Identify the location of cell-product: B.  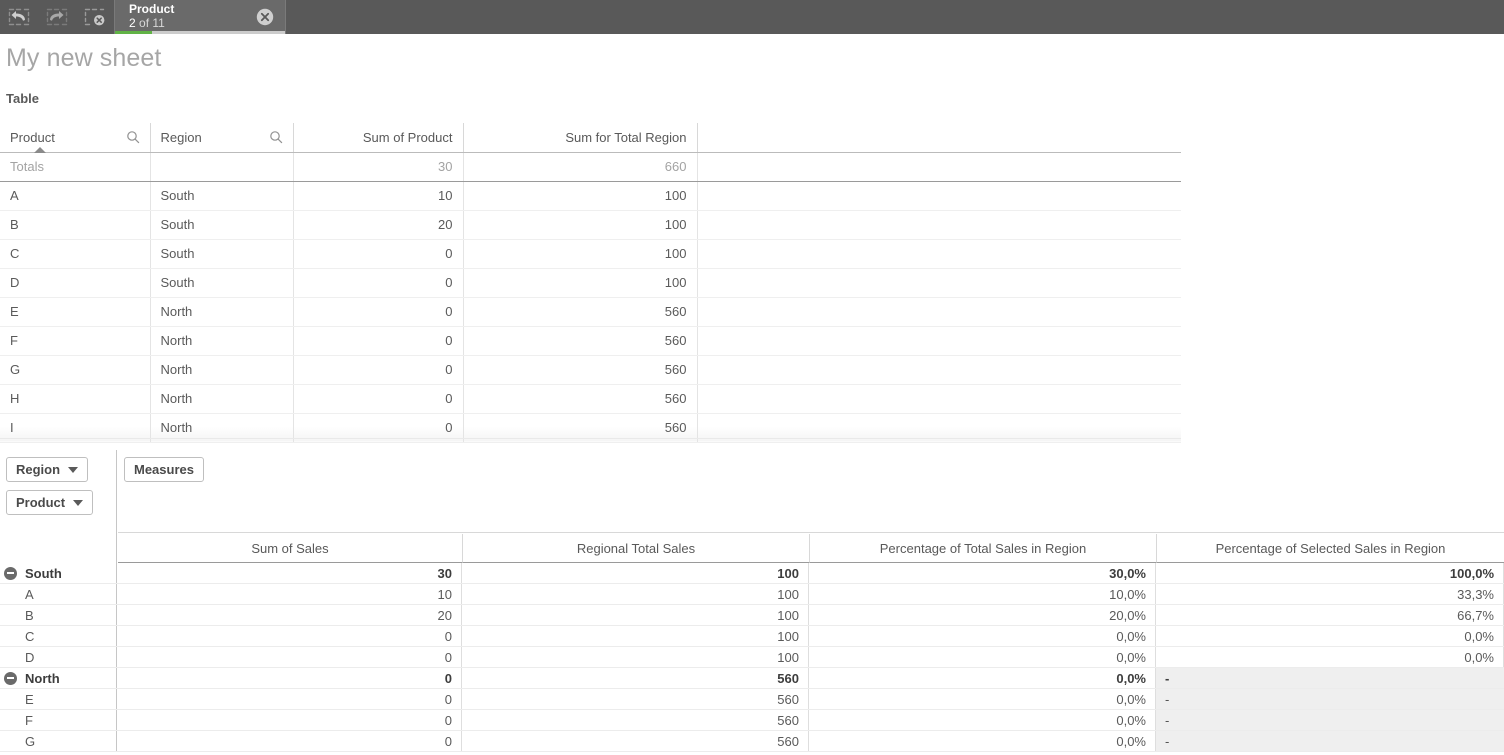
(75, 225).